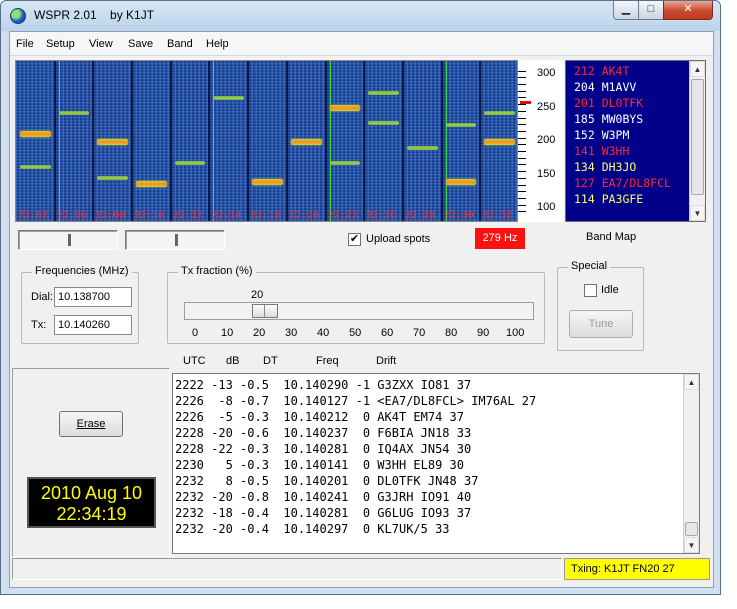 This screenshot has height=609, width=737. Describe the element at coordinates (233, 361) in the screenshot. I see `col-db: dB` at that location.